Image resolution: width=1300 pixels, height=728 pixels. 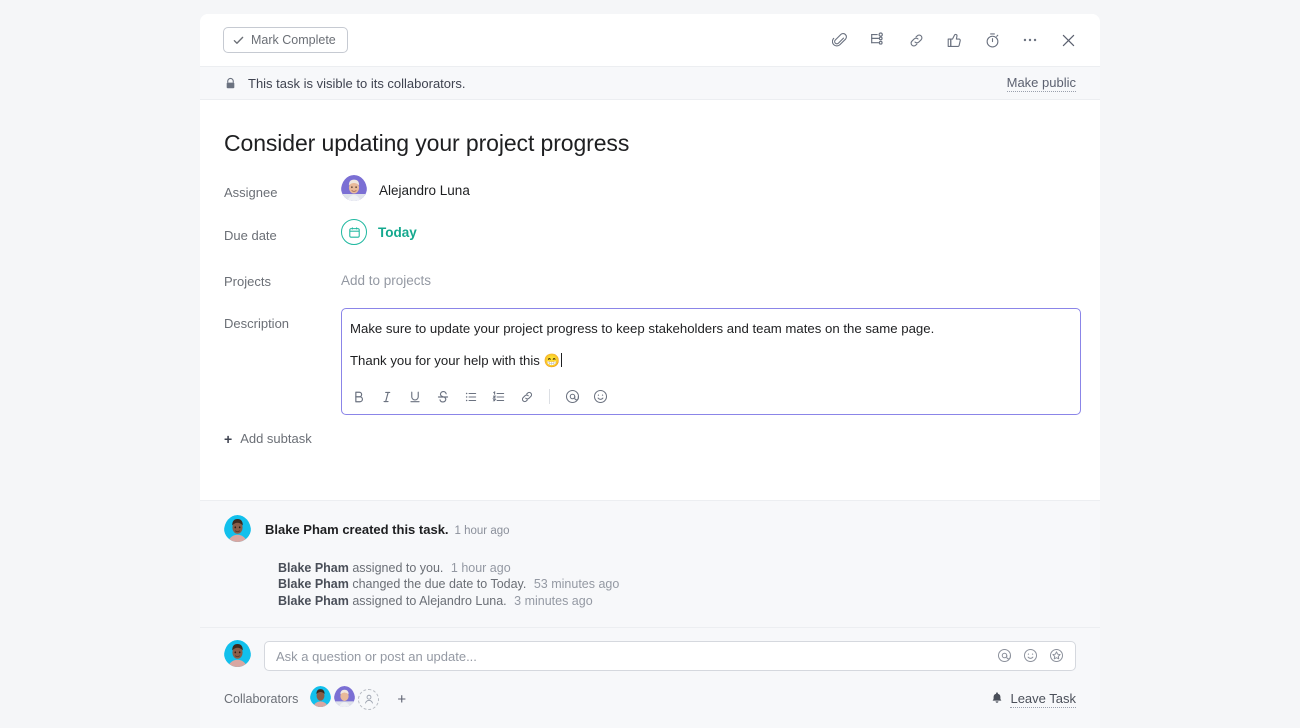 What do you see at coordinates (878, 40) in the screenshot?
I see `subtask-icon` at bounding box center [878, 40].